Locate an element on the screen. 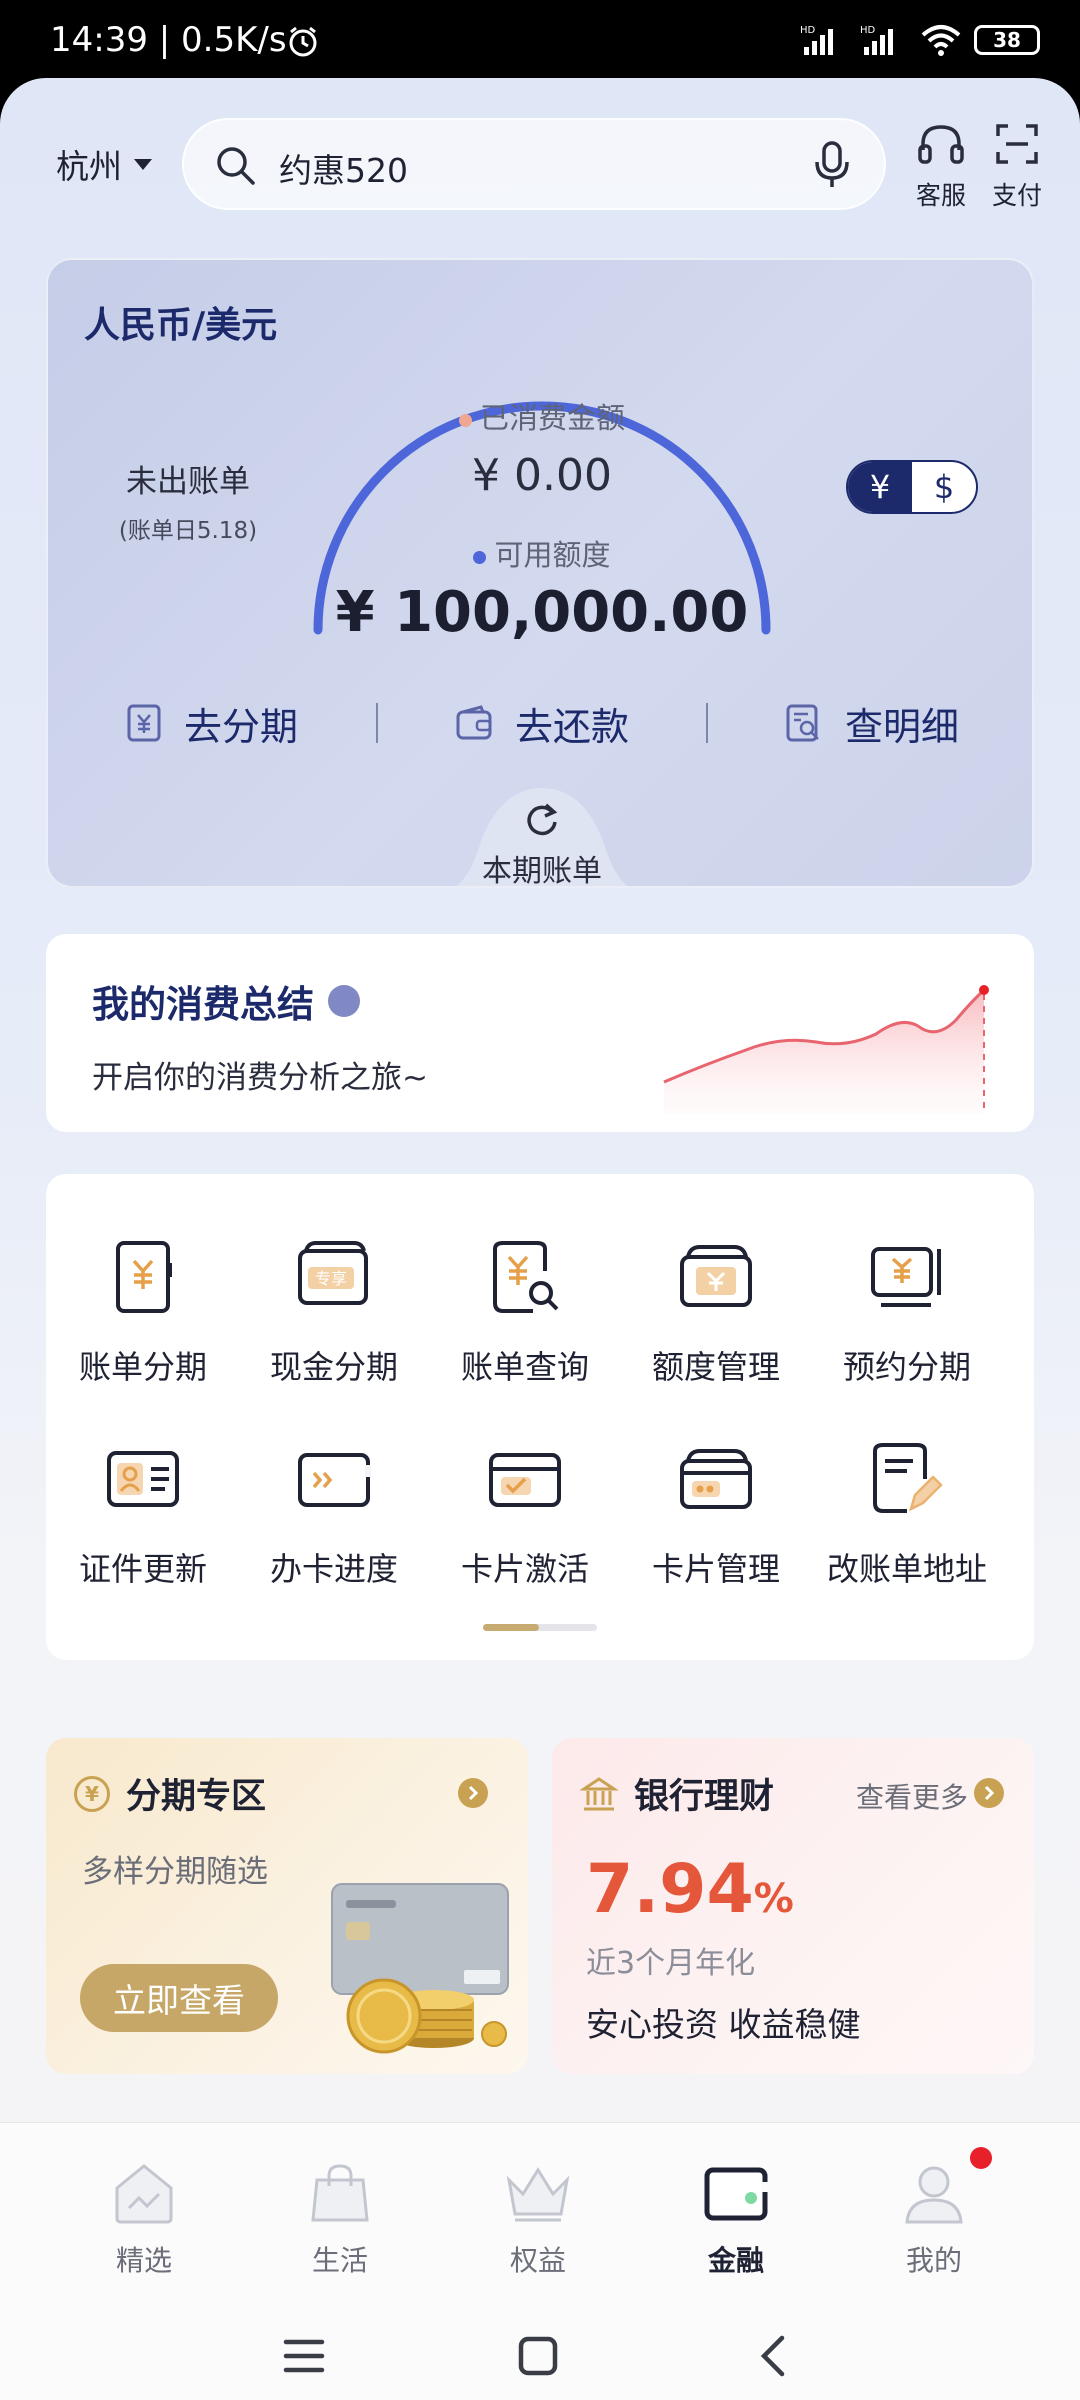 This screenshot has height=2400, width=1080. spent-label: 已消费金额 is located at coordinates (552, 418).